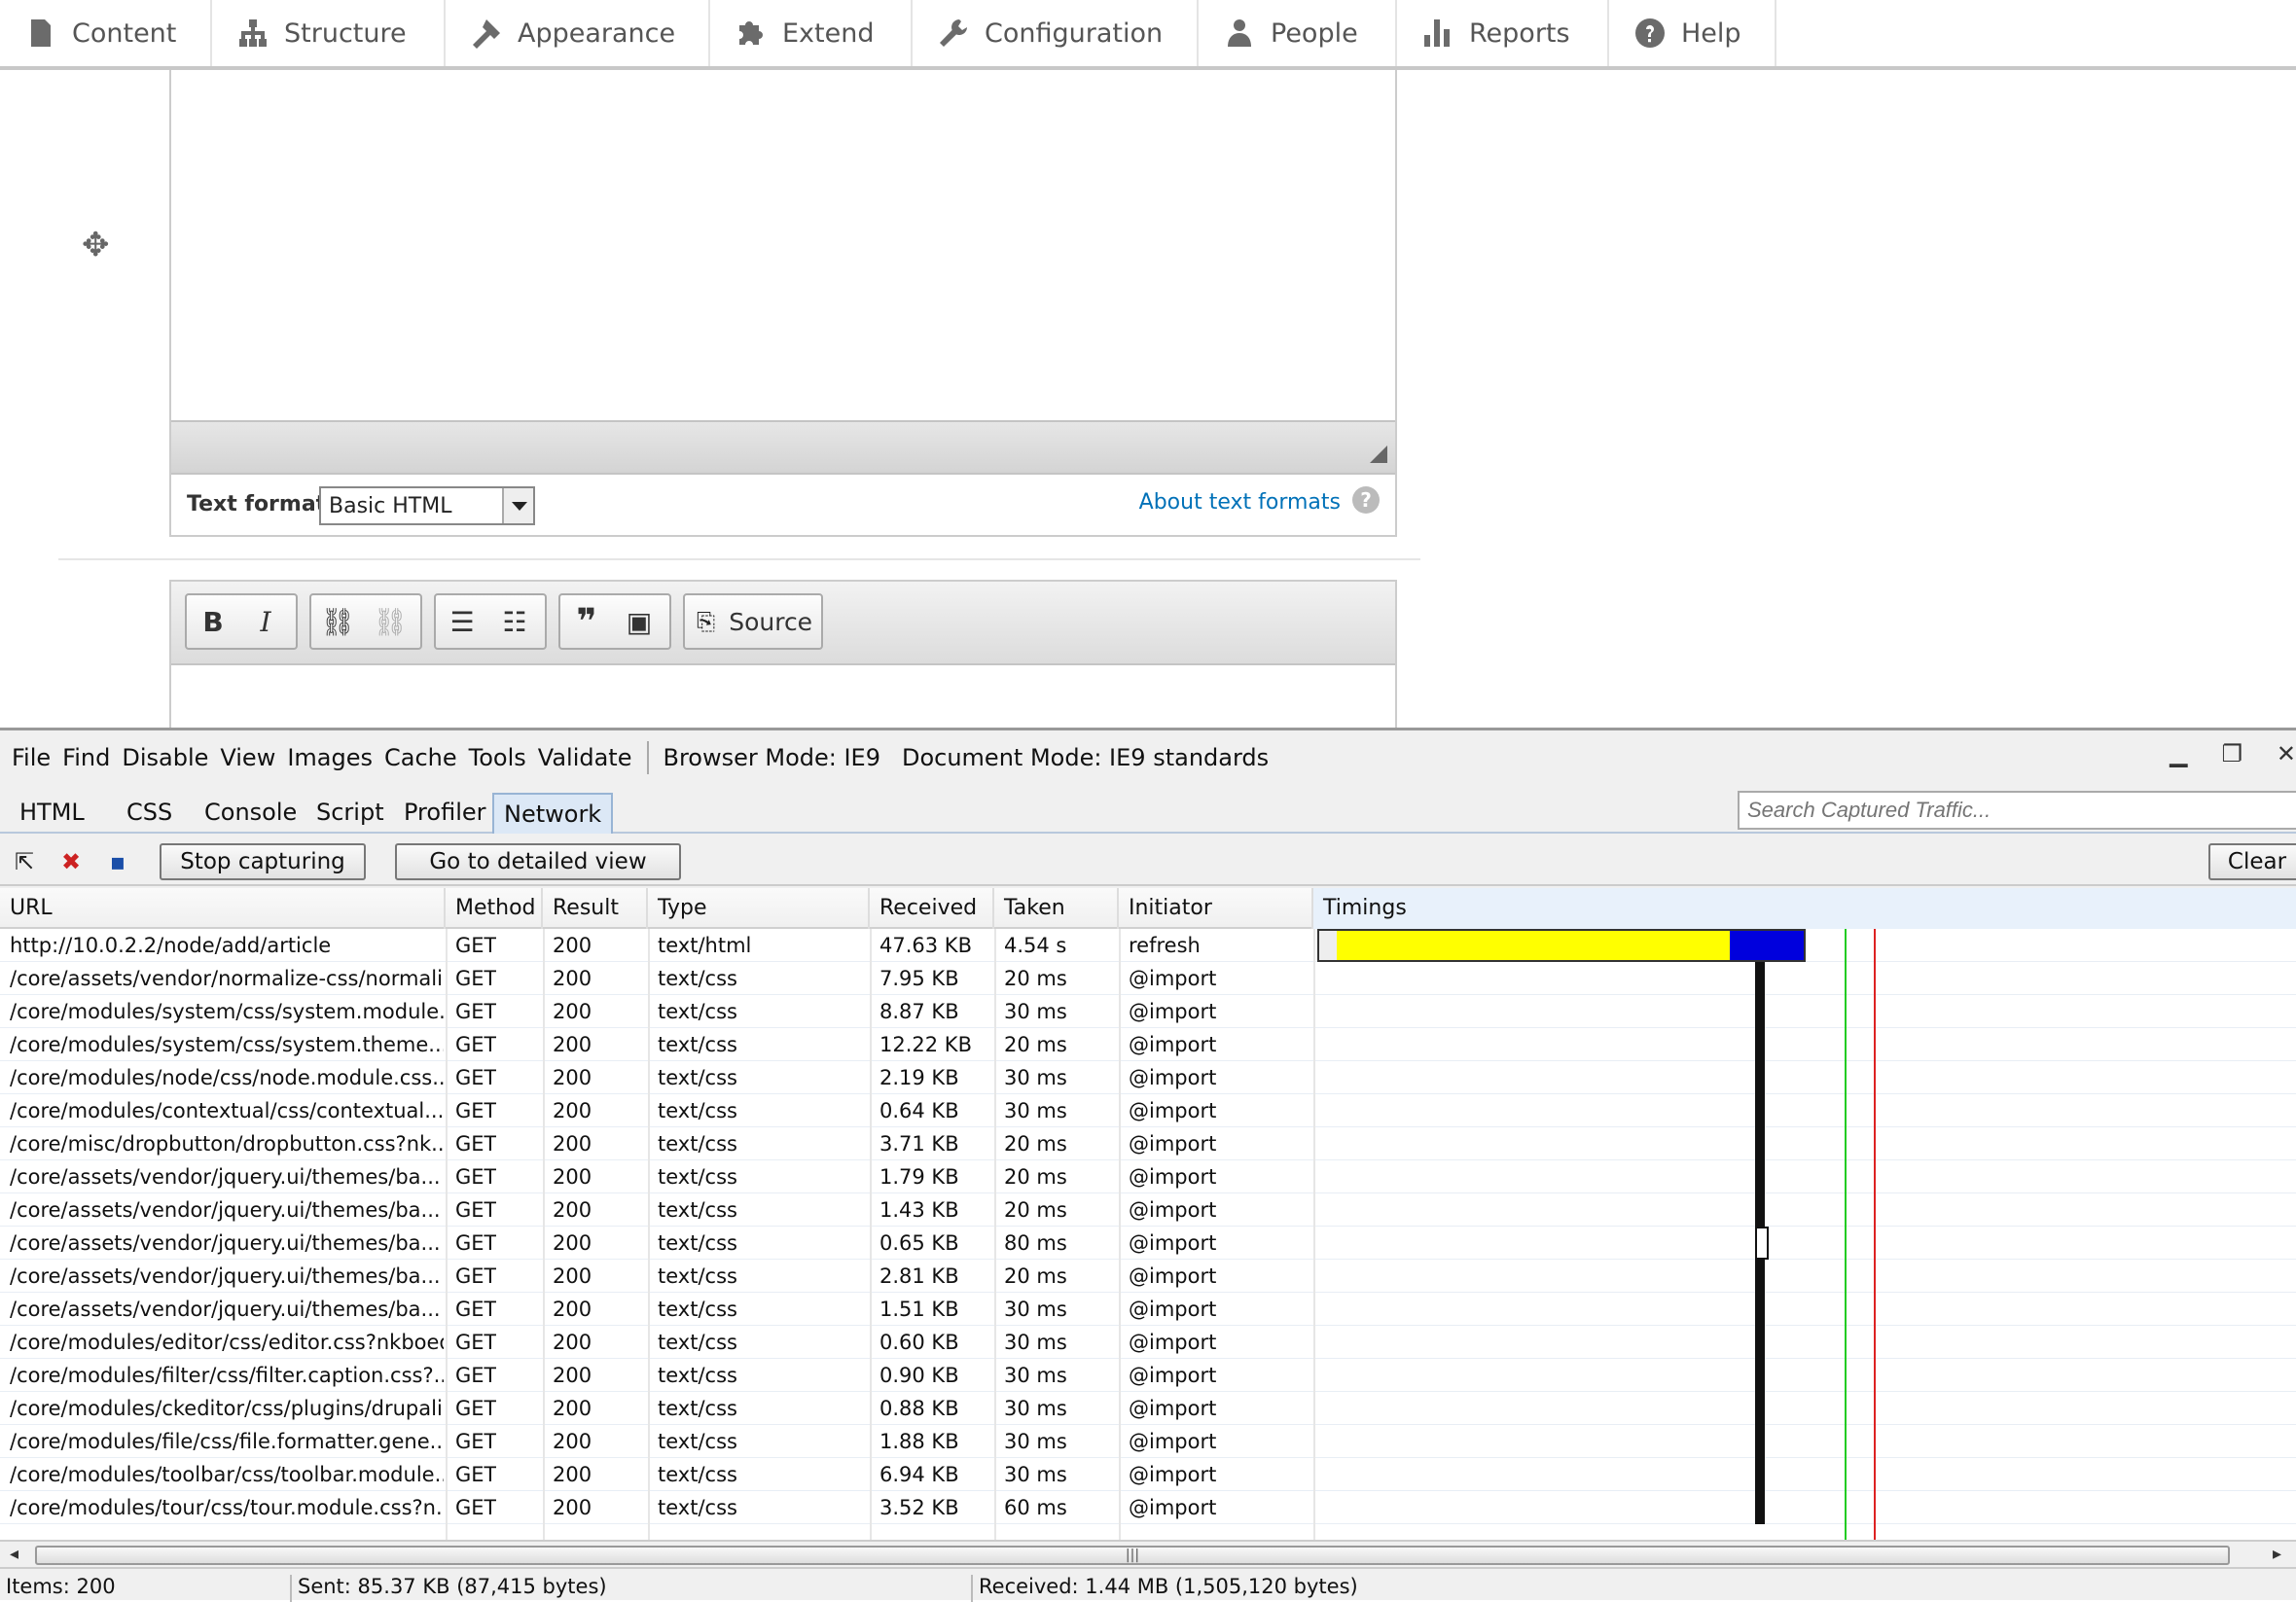  I want to click on browser-mode-menu: Browser Mode: IE9, so click(769, 757).